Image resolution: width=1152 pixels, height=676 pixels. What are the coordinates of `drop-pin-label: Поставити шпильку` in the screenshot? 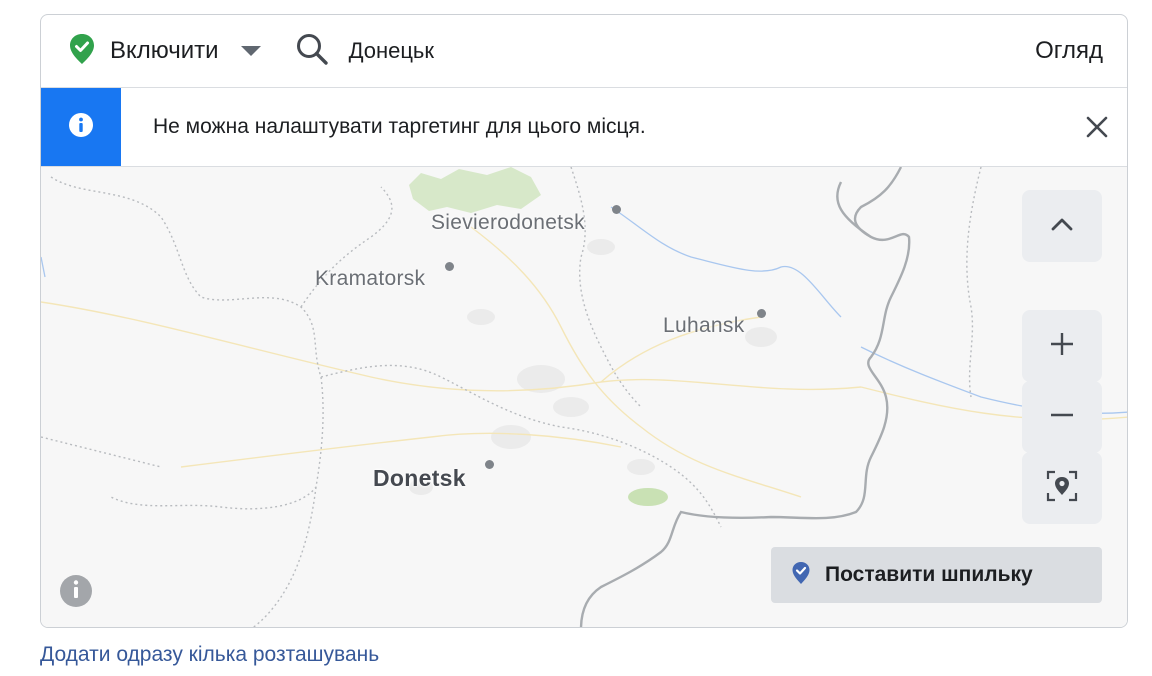 It's located at (929, 574).